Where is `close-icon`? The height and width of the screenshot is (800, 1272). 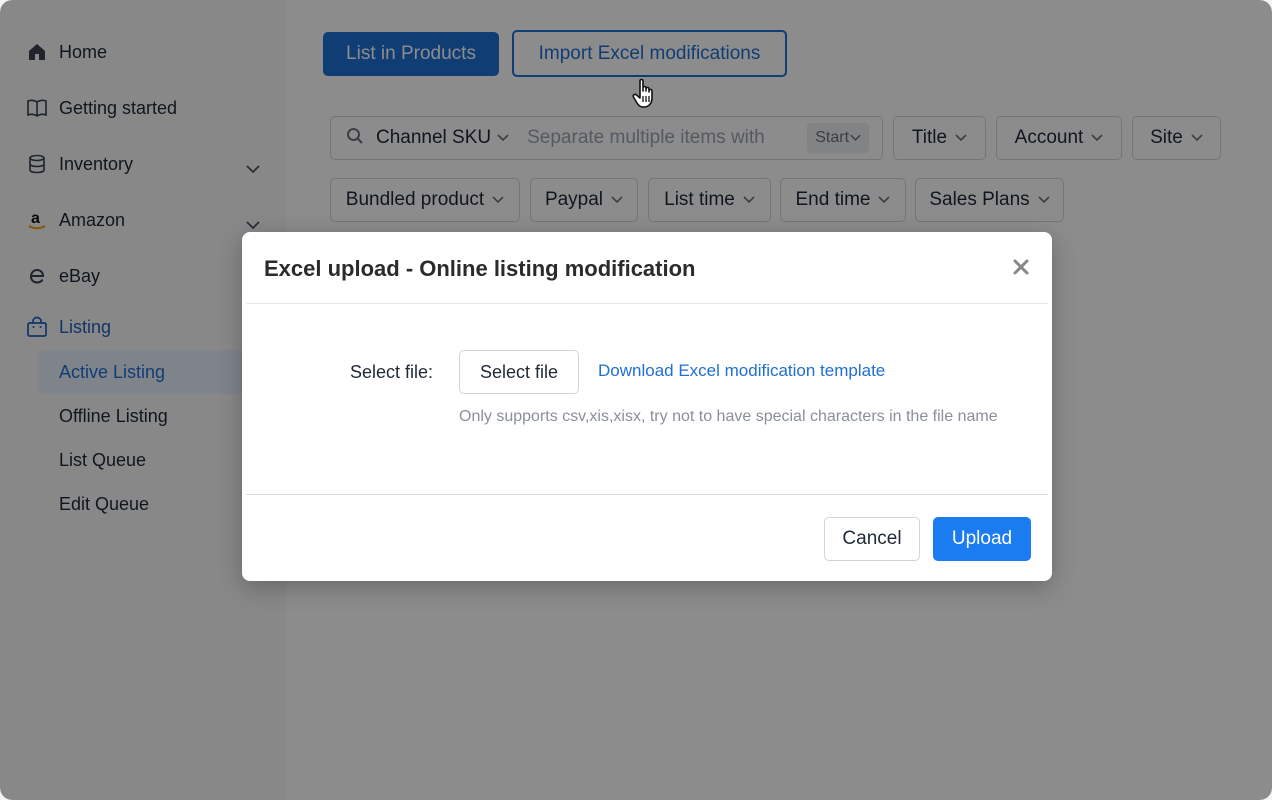
close-icon is located at coordinates (1021, 267).